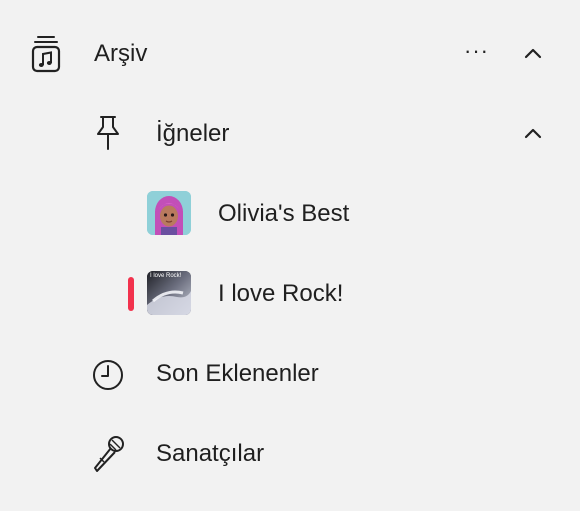 Image resolution: width=580 pixels, height=511 pixels. I want to click on pins-title: İğneler, so click(193, 133).